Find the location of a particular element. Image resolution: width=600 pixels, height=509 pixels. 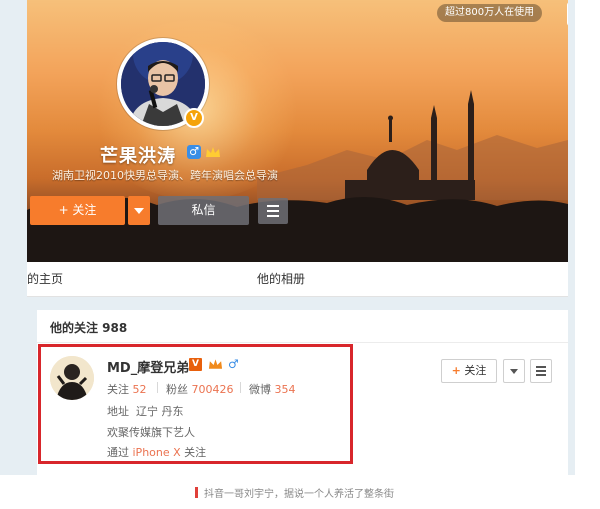

user-count-badge: 超过800万人在使用 is located at coordinates (490, 13).